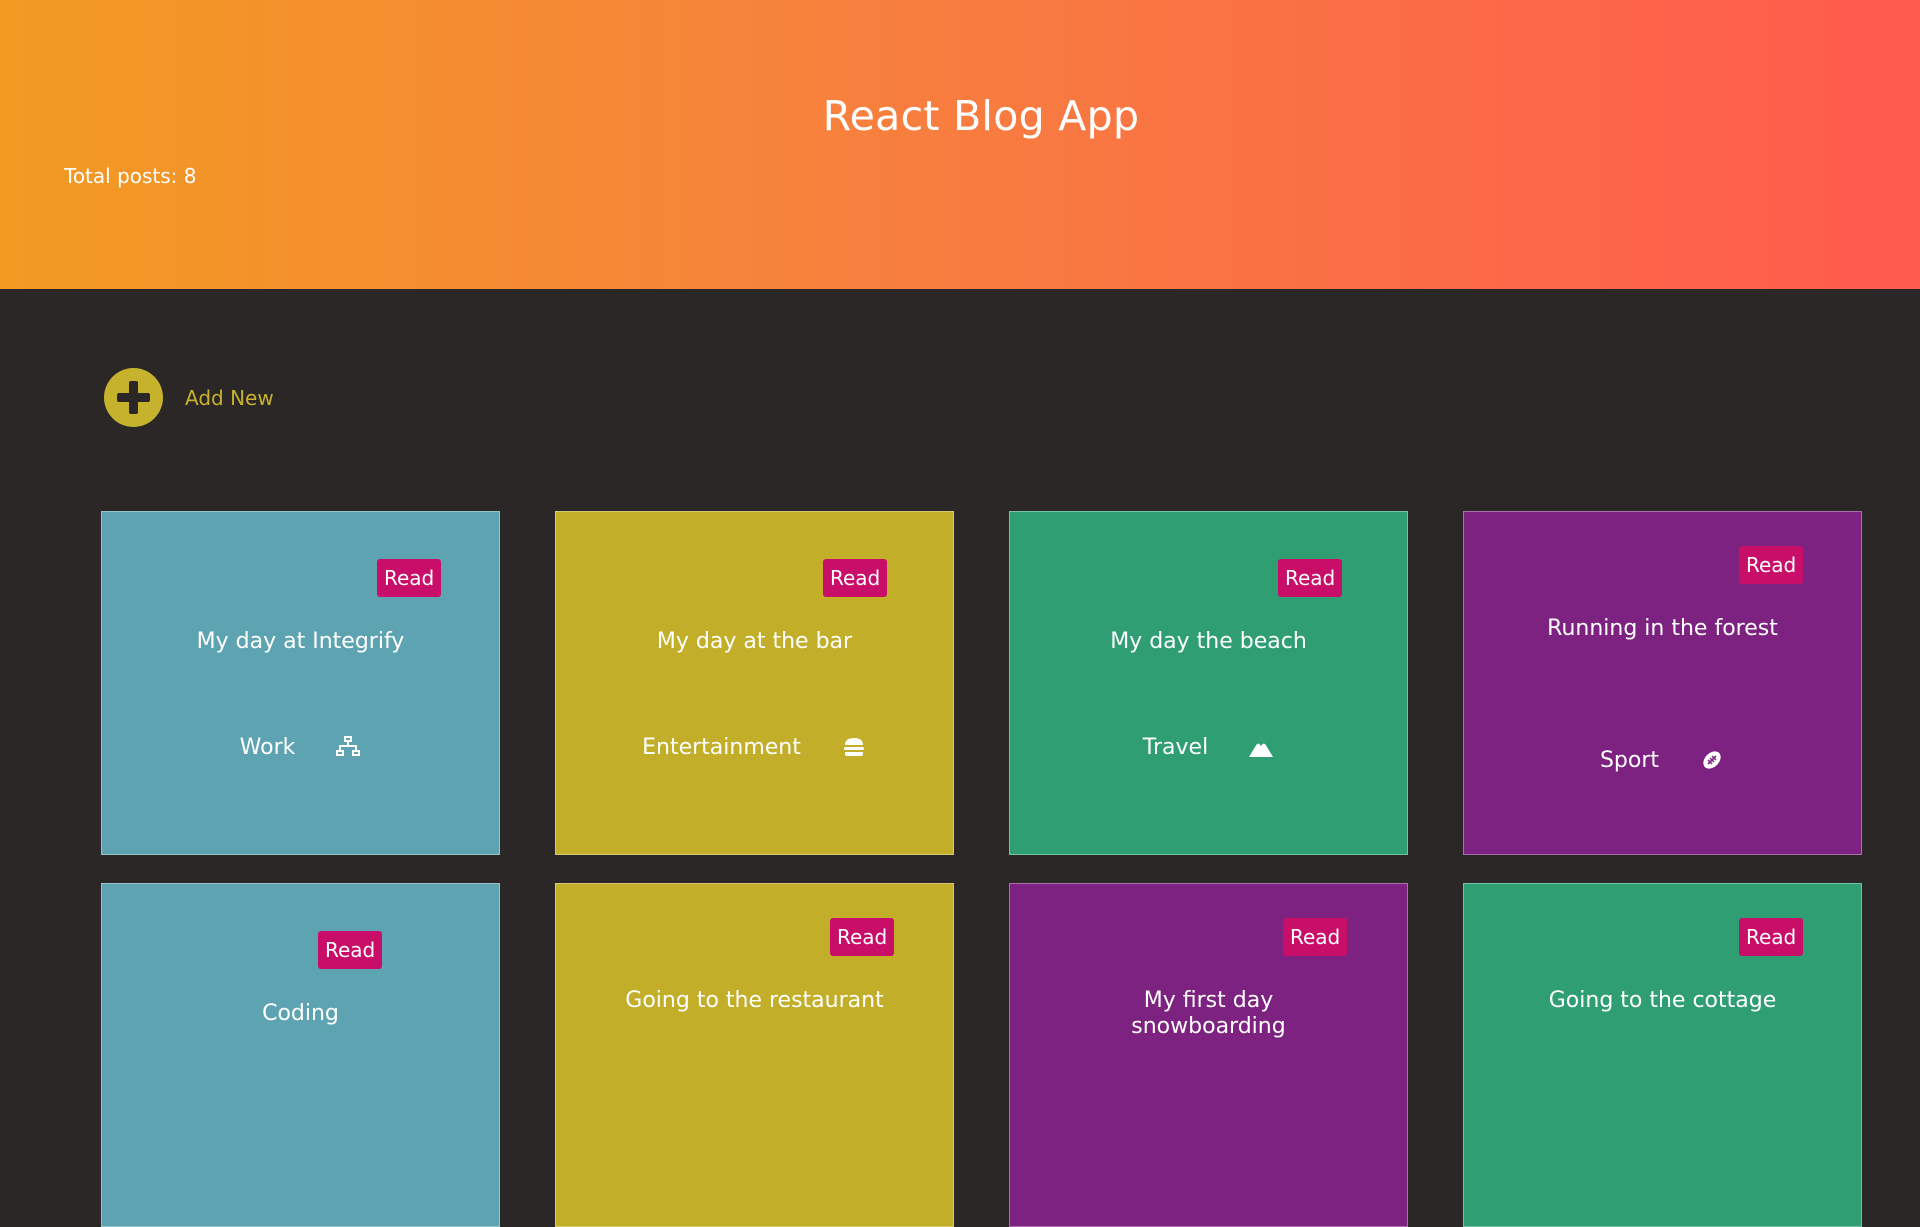 This screenshot has width=1920, height=1227. Describe the element at coordinates (300, 1055) in the screenshot. I see `post-card: Read Coding` at that location.